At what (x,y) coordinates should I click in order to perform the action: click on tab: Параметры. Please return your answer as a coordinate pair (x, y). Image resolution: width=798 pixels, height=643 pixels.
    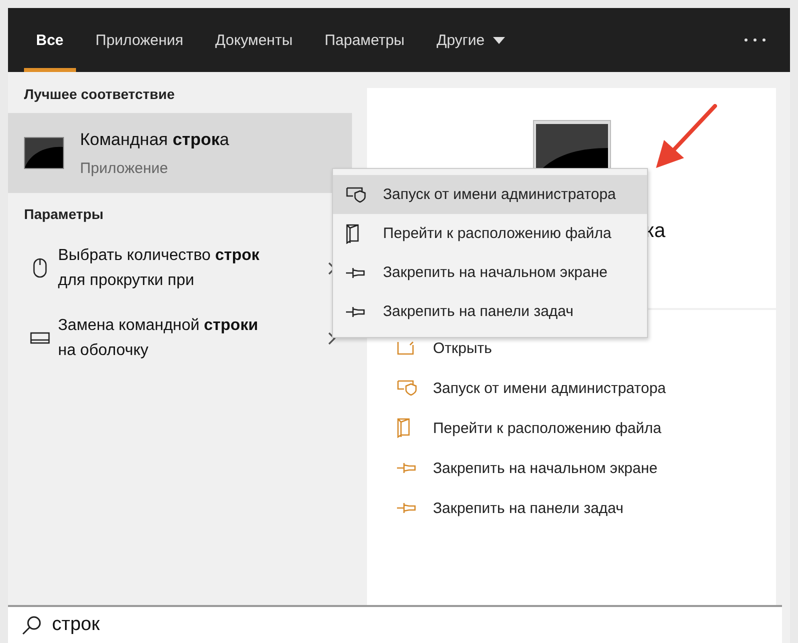
    Looking at the image, I should click on (364, 40).